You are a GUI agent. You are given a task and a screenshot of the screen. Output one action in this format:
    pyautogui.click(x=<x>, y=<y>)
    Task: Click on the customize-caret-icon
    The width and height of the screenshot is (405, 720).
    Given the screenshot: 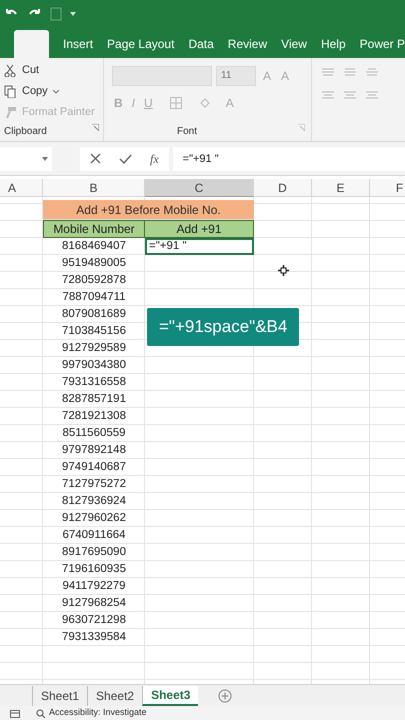 What is the action you would take?
    pyautogui.click(x=73, y=14)
    